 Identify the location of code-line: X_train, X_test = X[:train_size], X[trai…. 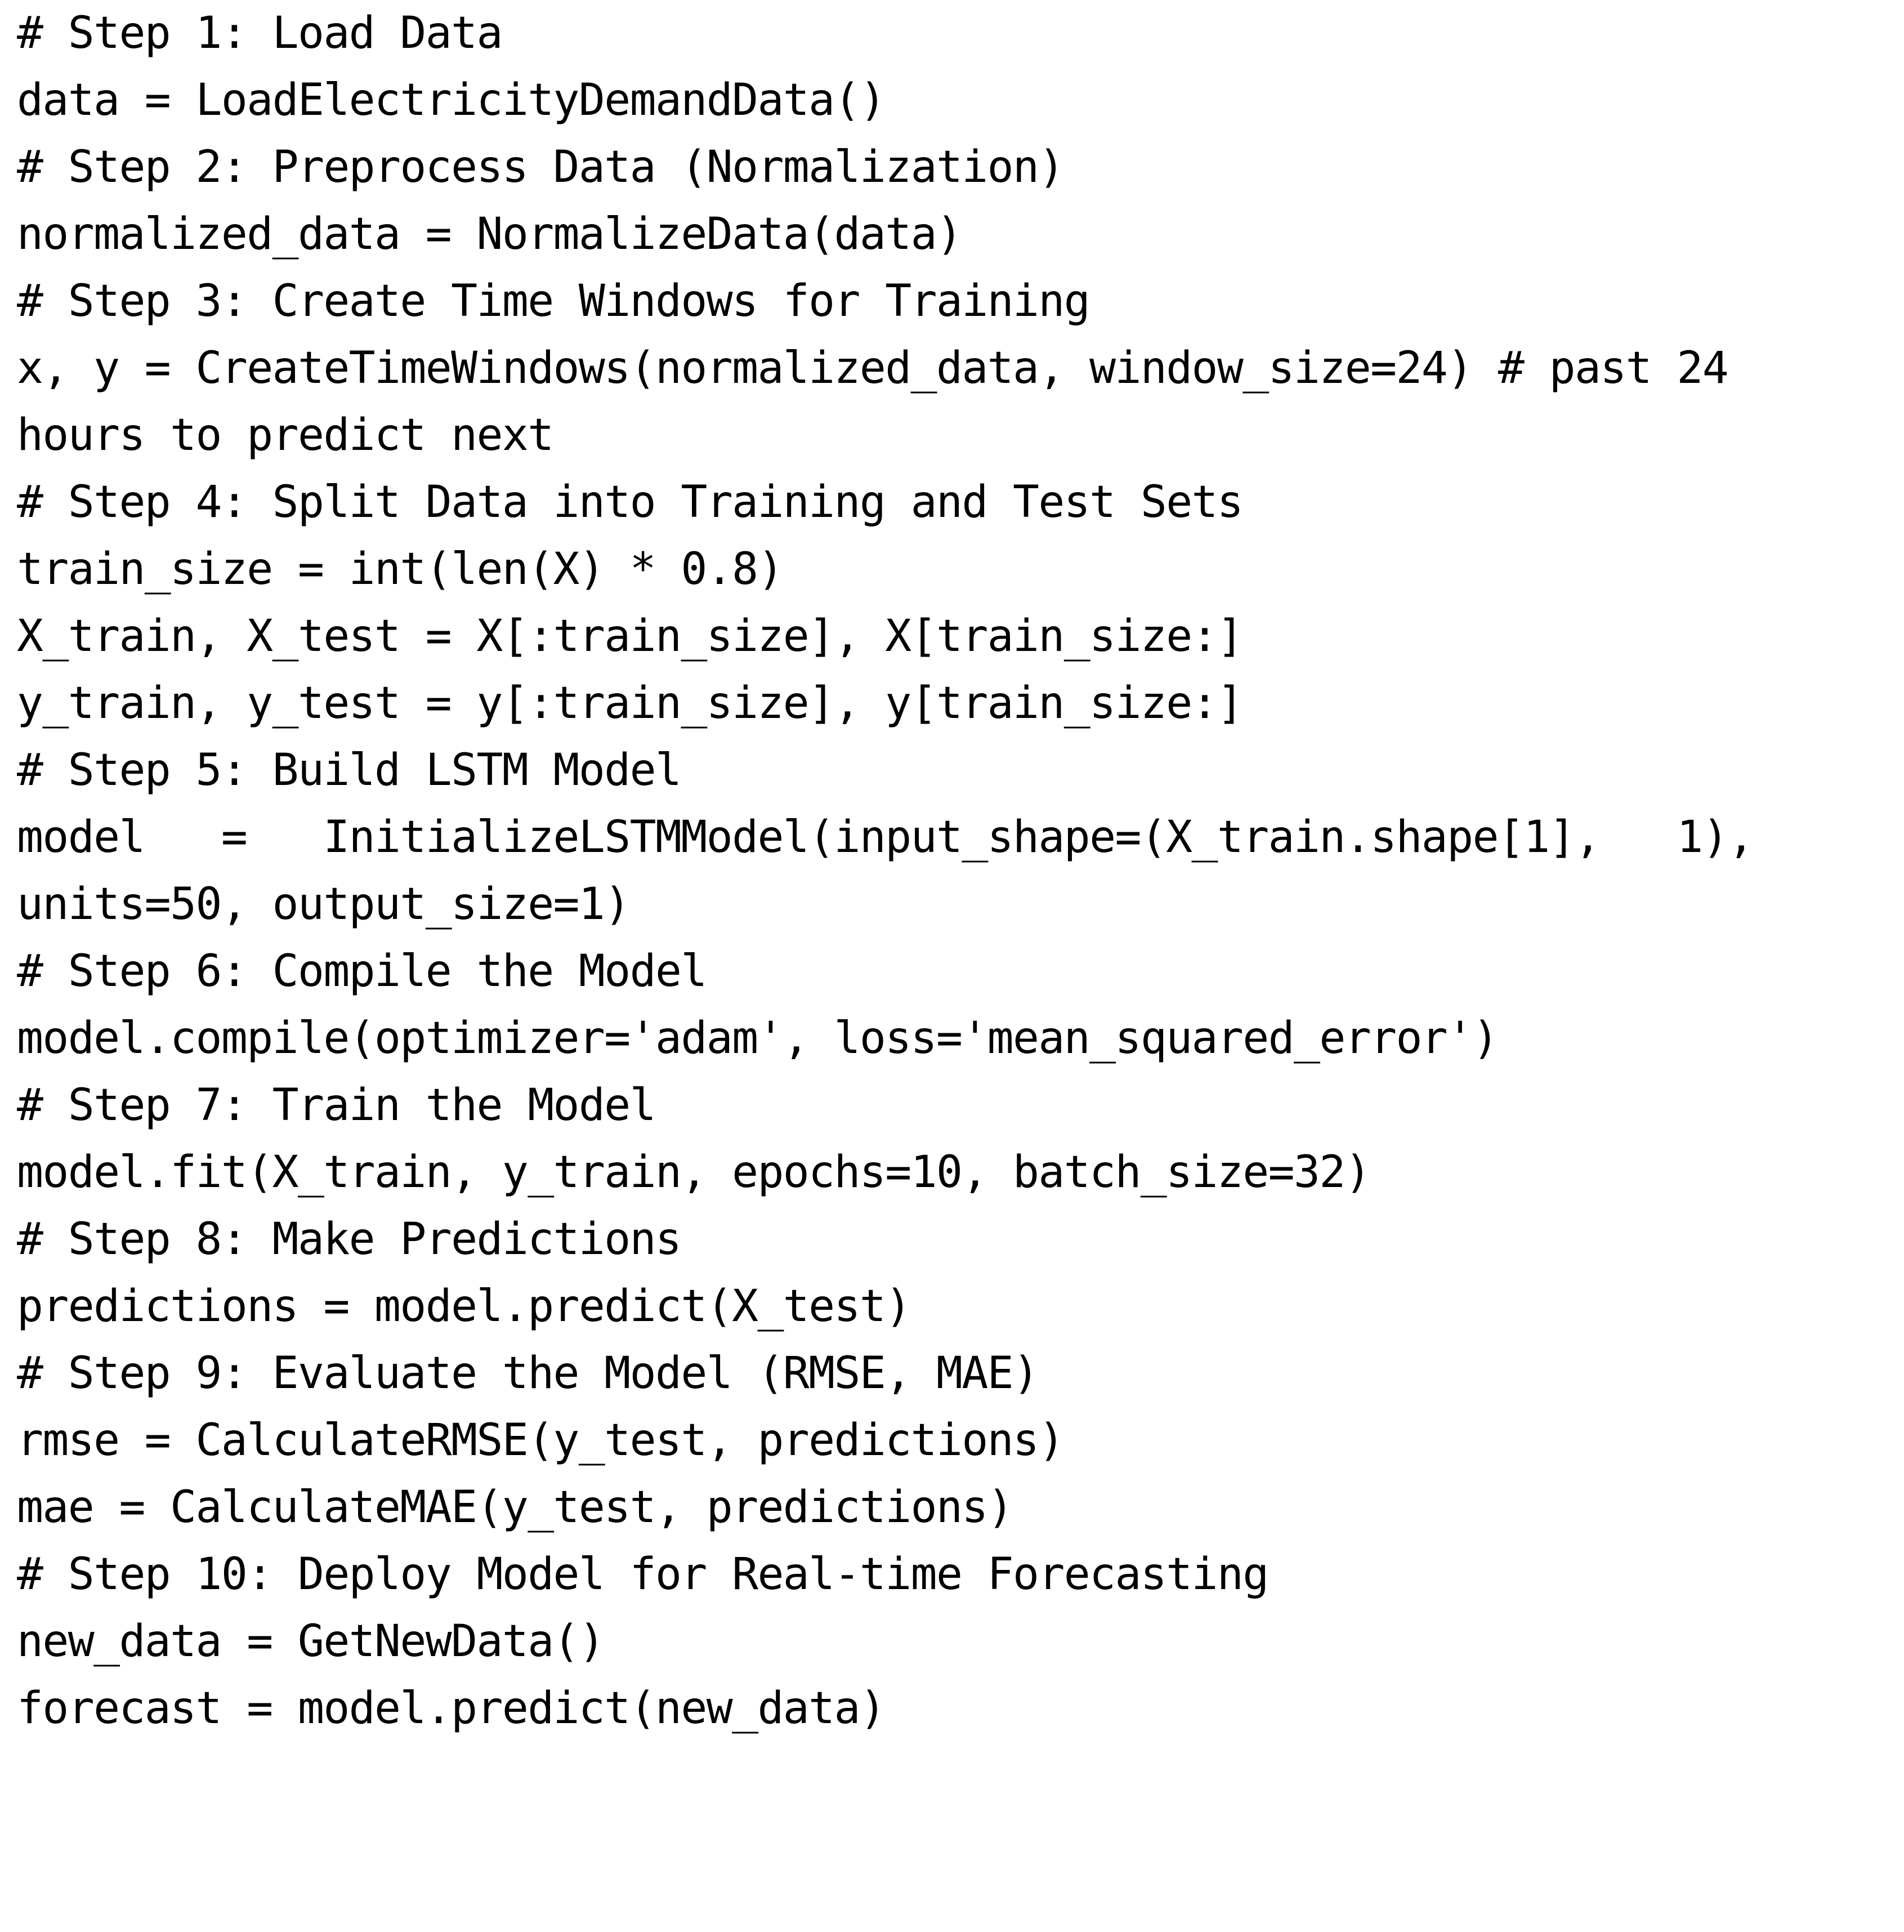
(630, 636).